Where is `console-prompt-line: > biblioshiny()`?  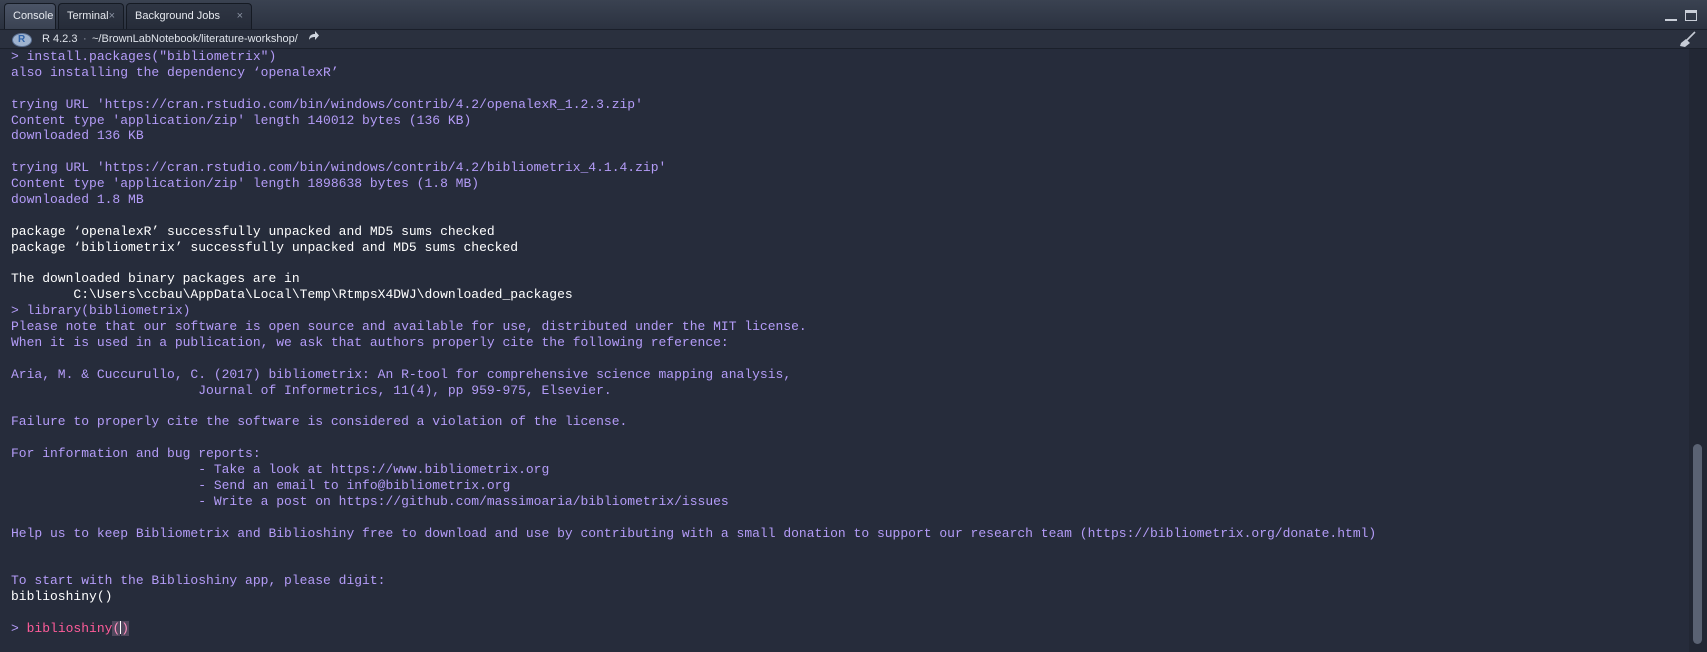 console-prompt-line: > biblioshiny() is located at coordinates (850, 629).